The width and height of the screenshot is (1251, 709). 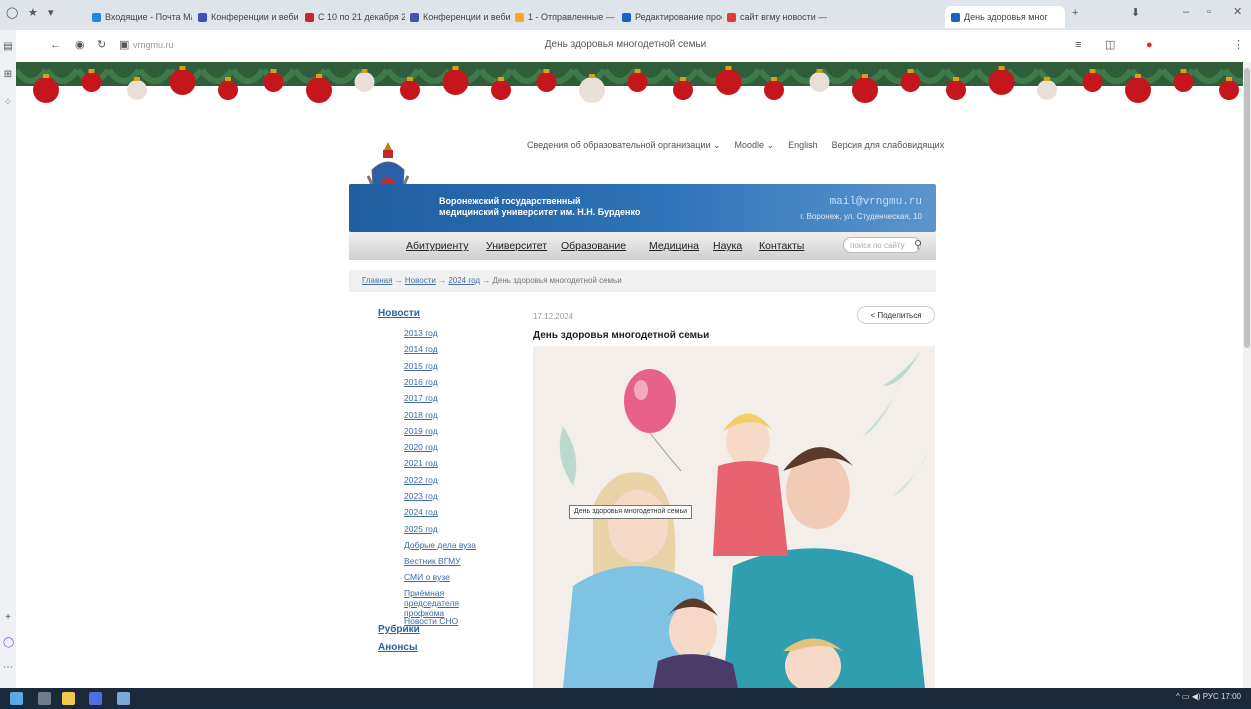 I want to click on new-tab-icon: +, so click(x=1075, y=13).